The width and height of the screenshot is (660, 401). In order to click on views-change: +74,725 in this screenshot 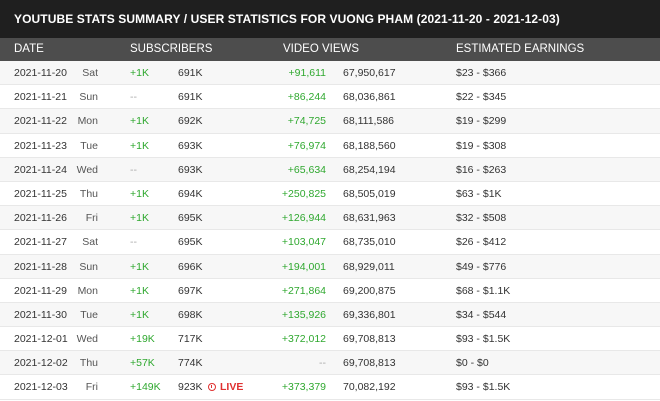, I will do `click(306, 121)`.